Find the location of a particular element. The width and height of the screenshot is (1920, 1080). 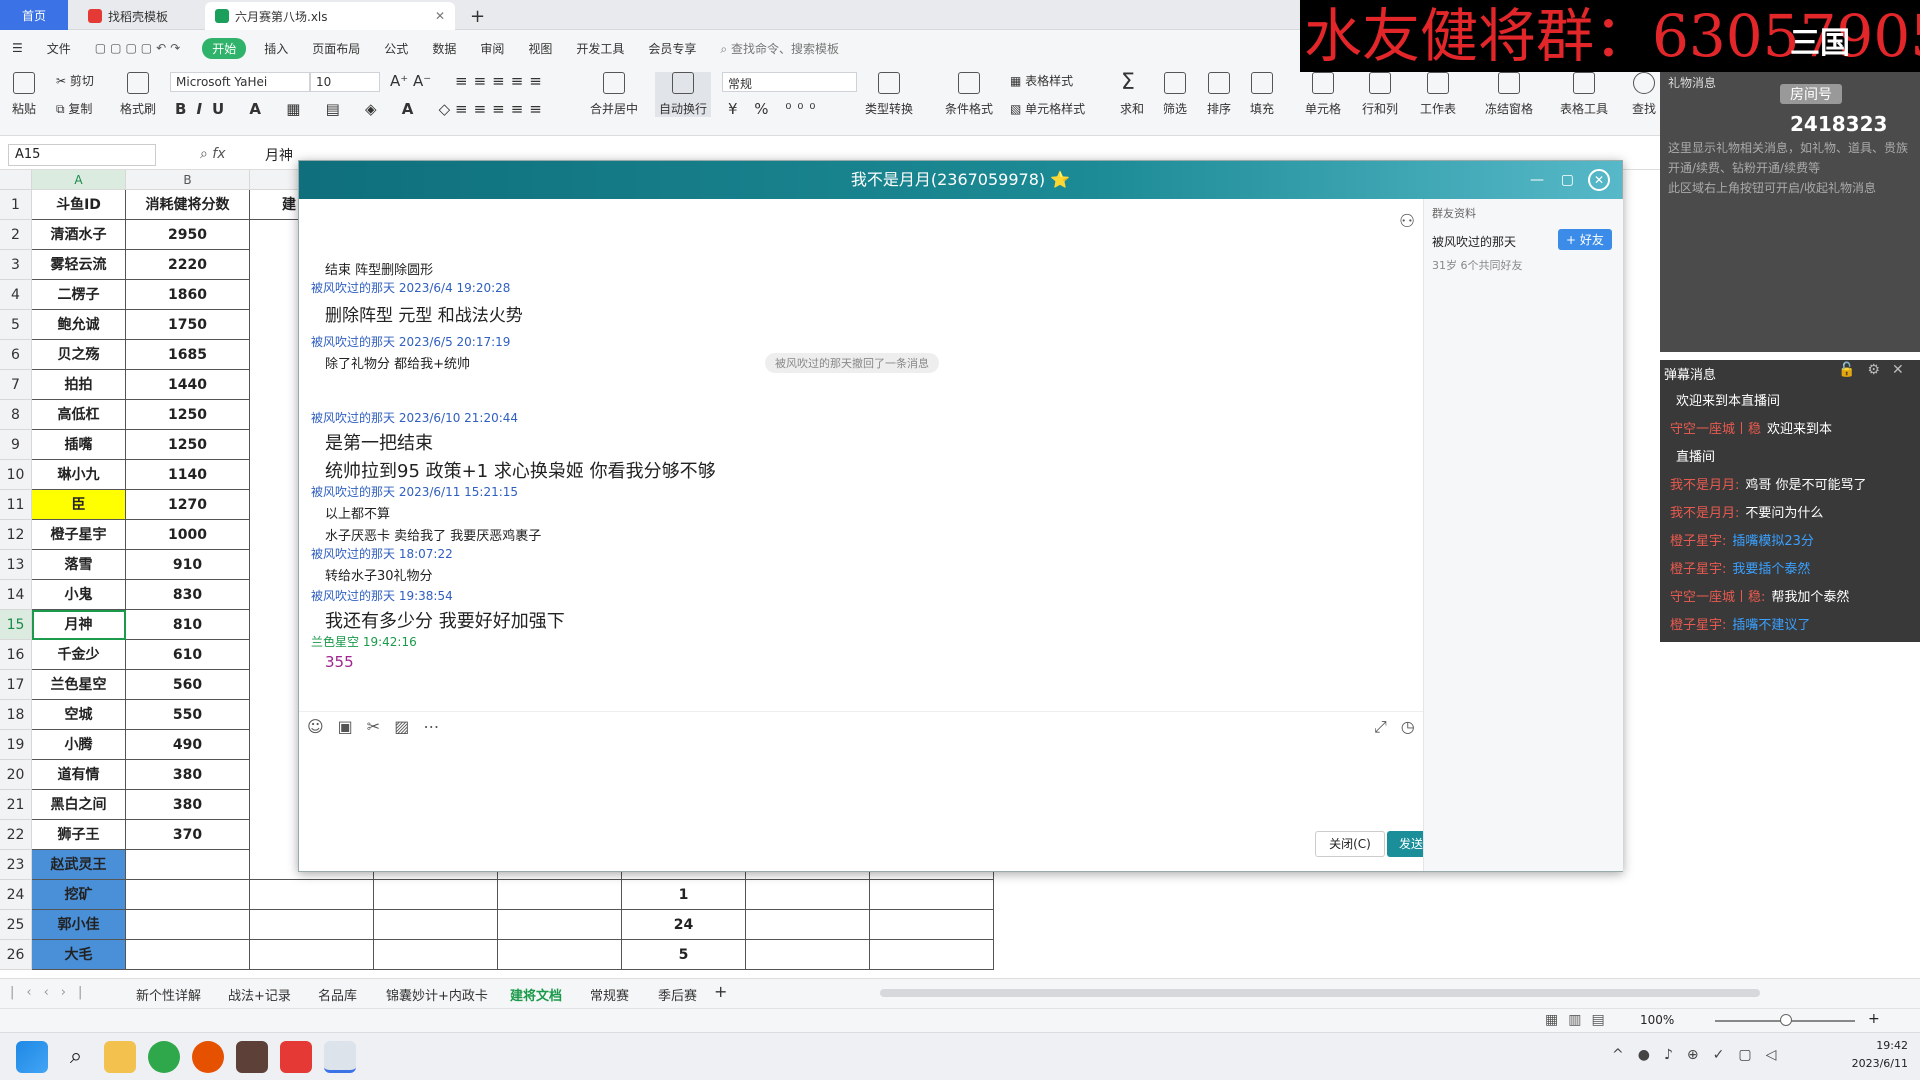

number-icons: ¥ % ⁰⁰⁰ is located at coordinates (774, 109).